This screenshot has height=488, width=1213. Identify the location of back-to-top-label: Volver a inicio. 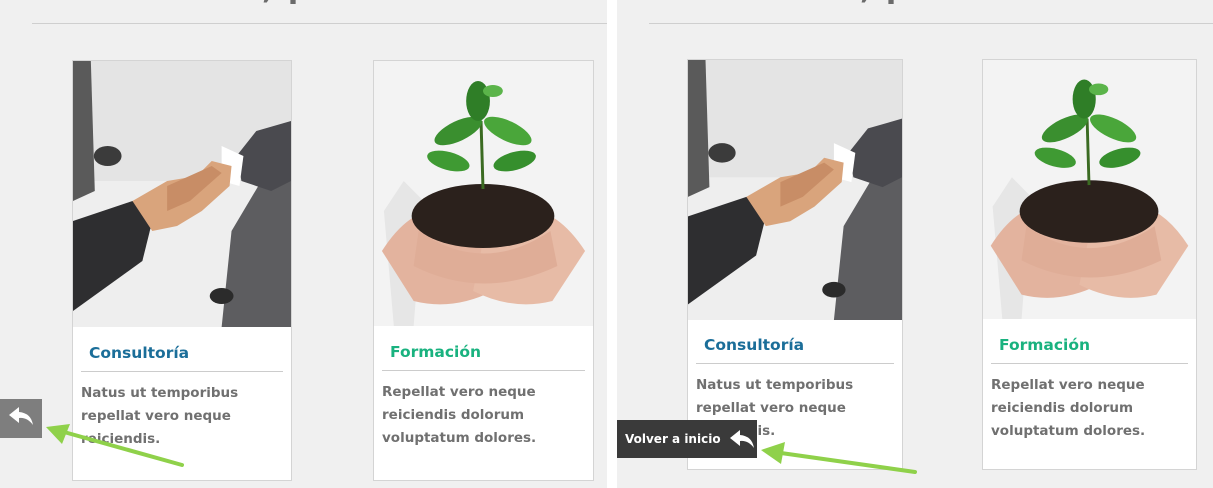
(673, 439).